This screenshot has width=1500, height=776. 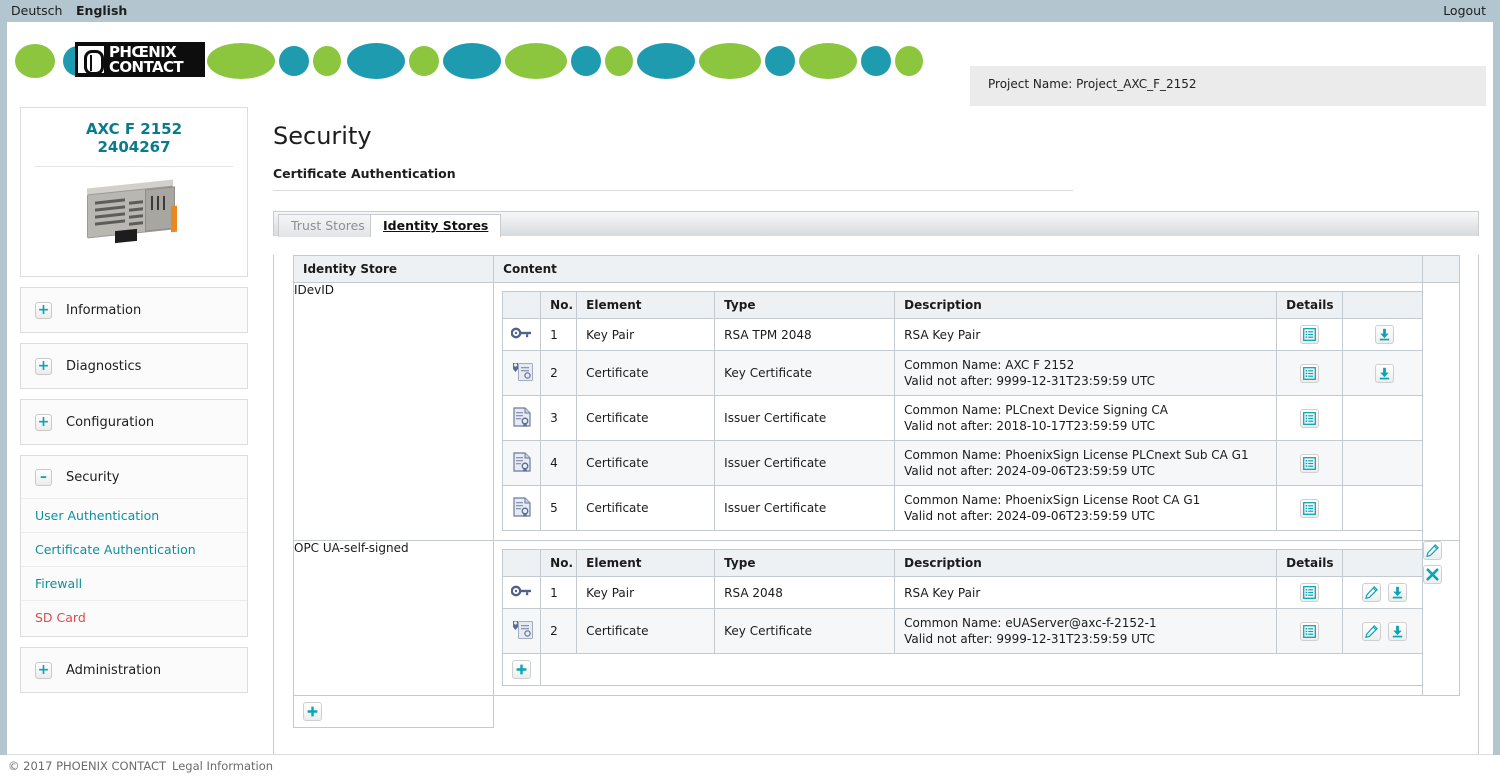 What do you see at coordinates (93, 477) in the screenshot?
I see `sidebar-group-label: Security` at bounding box center [93, 477].